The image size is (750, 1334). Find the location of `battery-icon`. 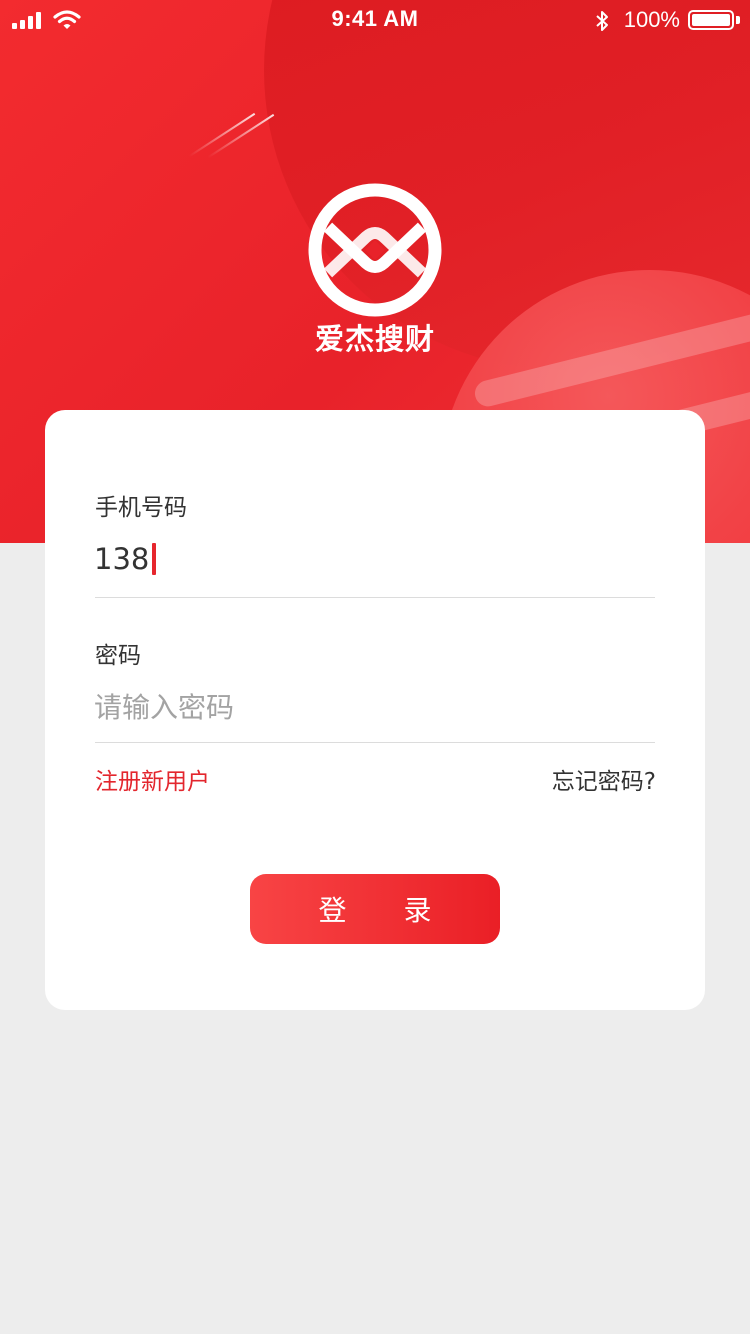

battery-icon is located at coordinates (711, 20).